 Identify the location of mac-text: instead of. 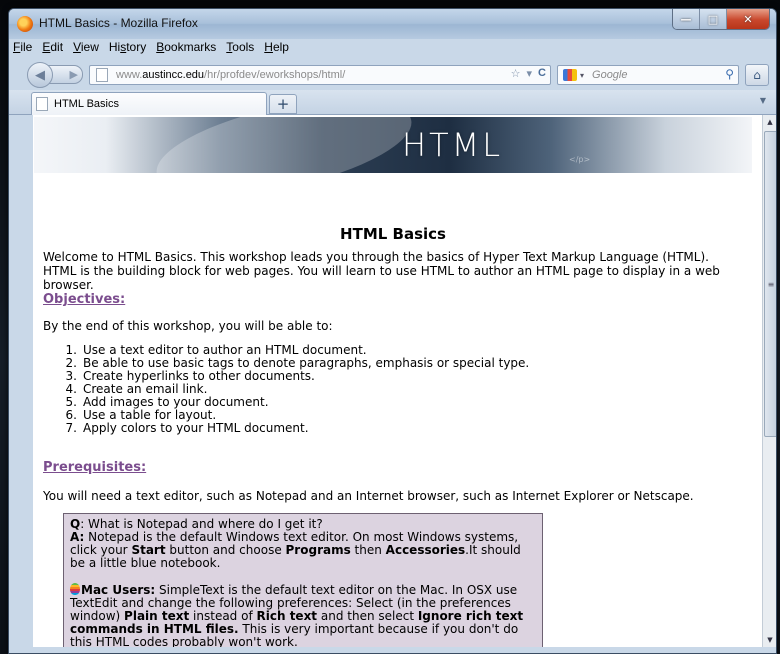
(223, 616).